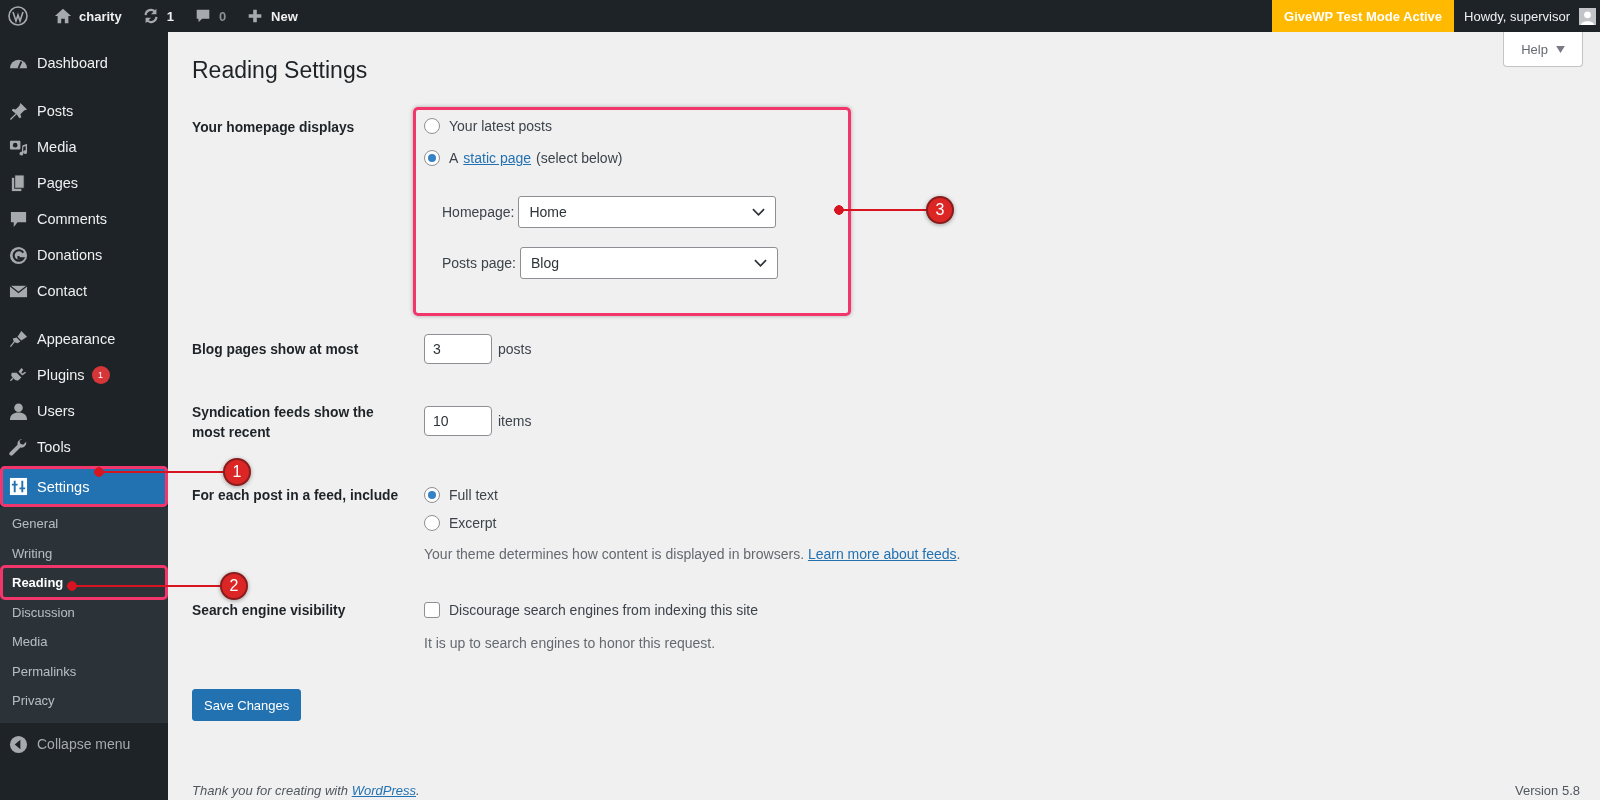 This screenshot has width=1600, height=800. What do you see at coordinates (958, 554) in the screenshot?
I see `description-period: .` at bounding box center [958, 554].